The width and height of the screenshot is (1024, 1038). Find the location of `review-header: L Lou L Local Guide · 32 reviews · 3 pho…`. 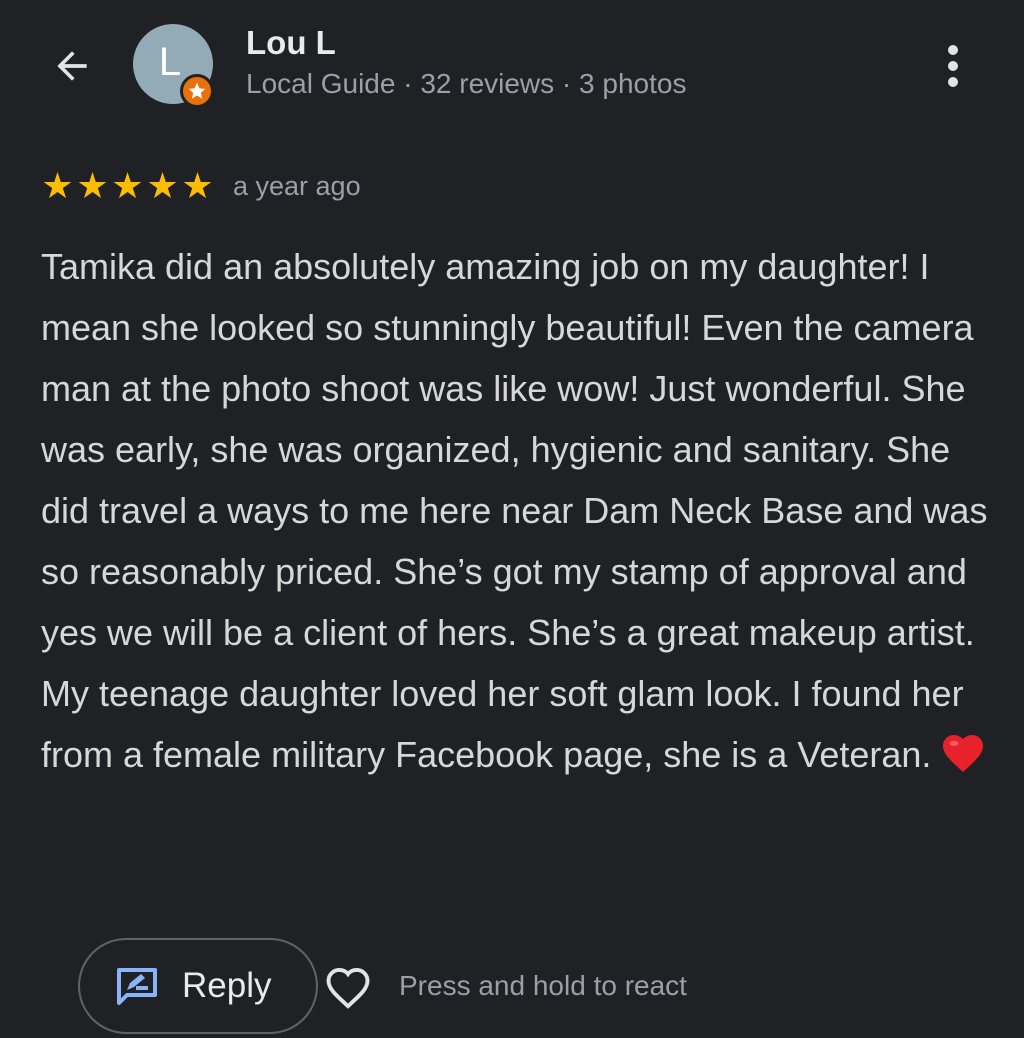

review-header: L Lou L Local Guide · 32 reviews · 3 pho… is located at coordinates (512, 70).